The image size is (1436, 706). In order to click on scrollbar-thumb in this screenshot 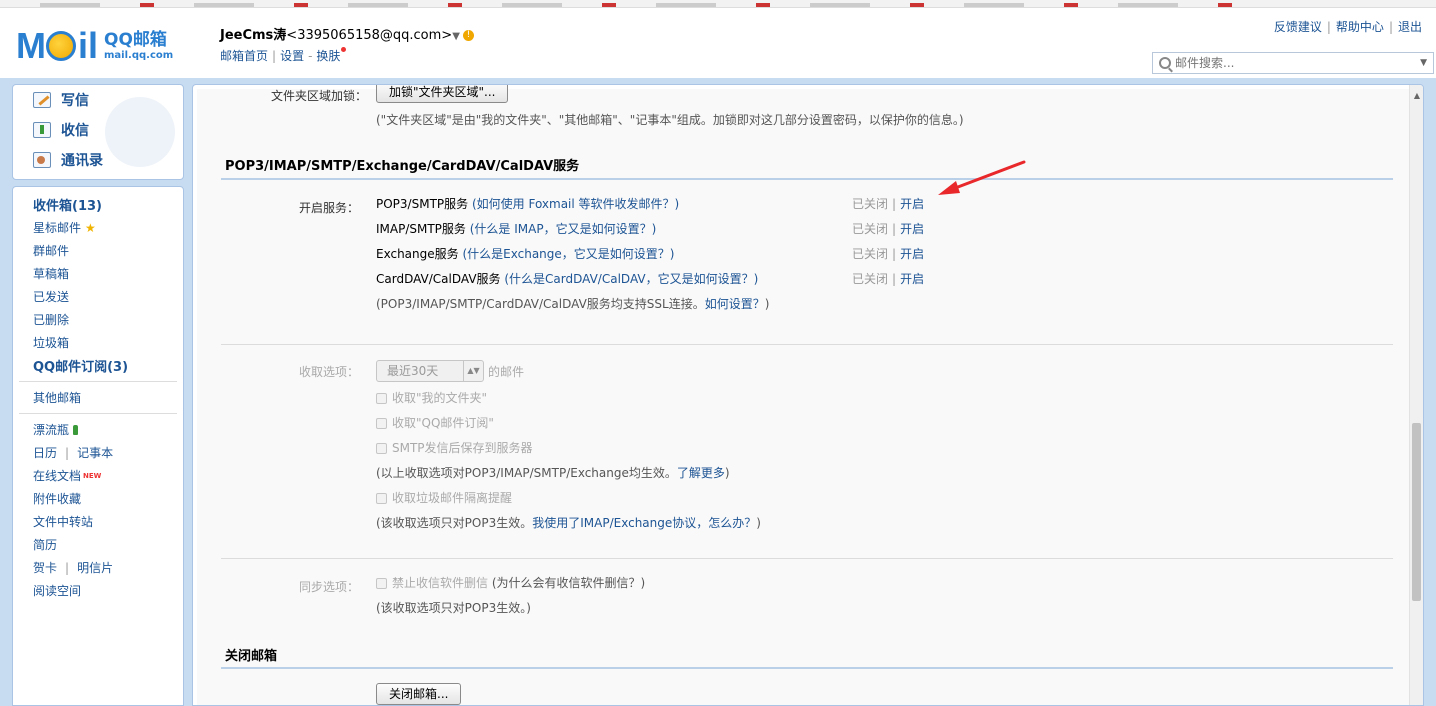, I will do `click(1416, 512)`.